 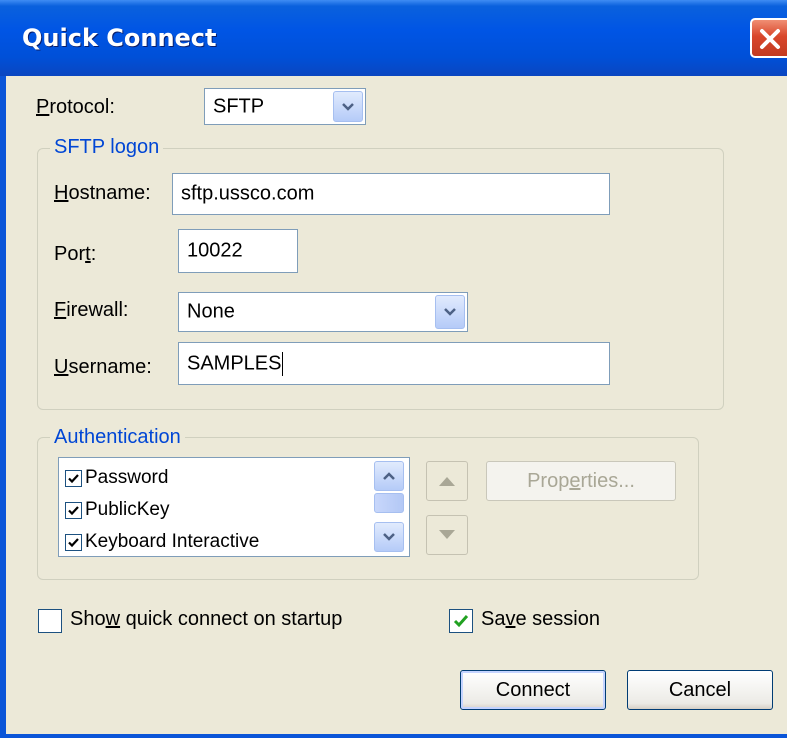 I want to click on protocol-select: SFTP, so click(x=285, y=106).